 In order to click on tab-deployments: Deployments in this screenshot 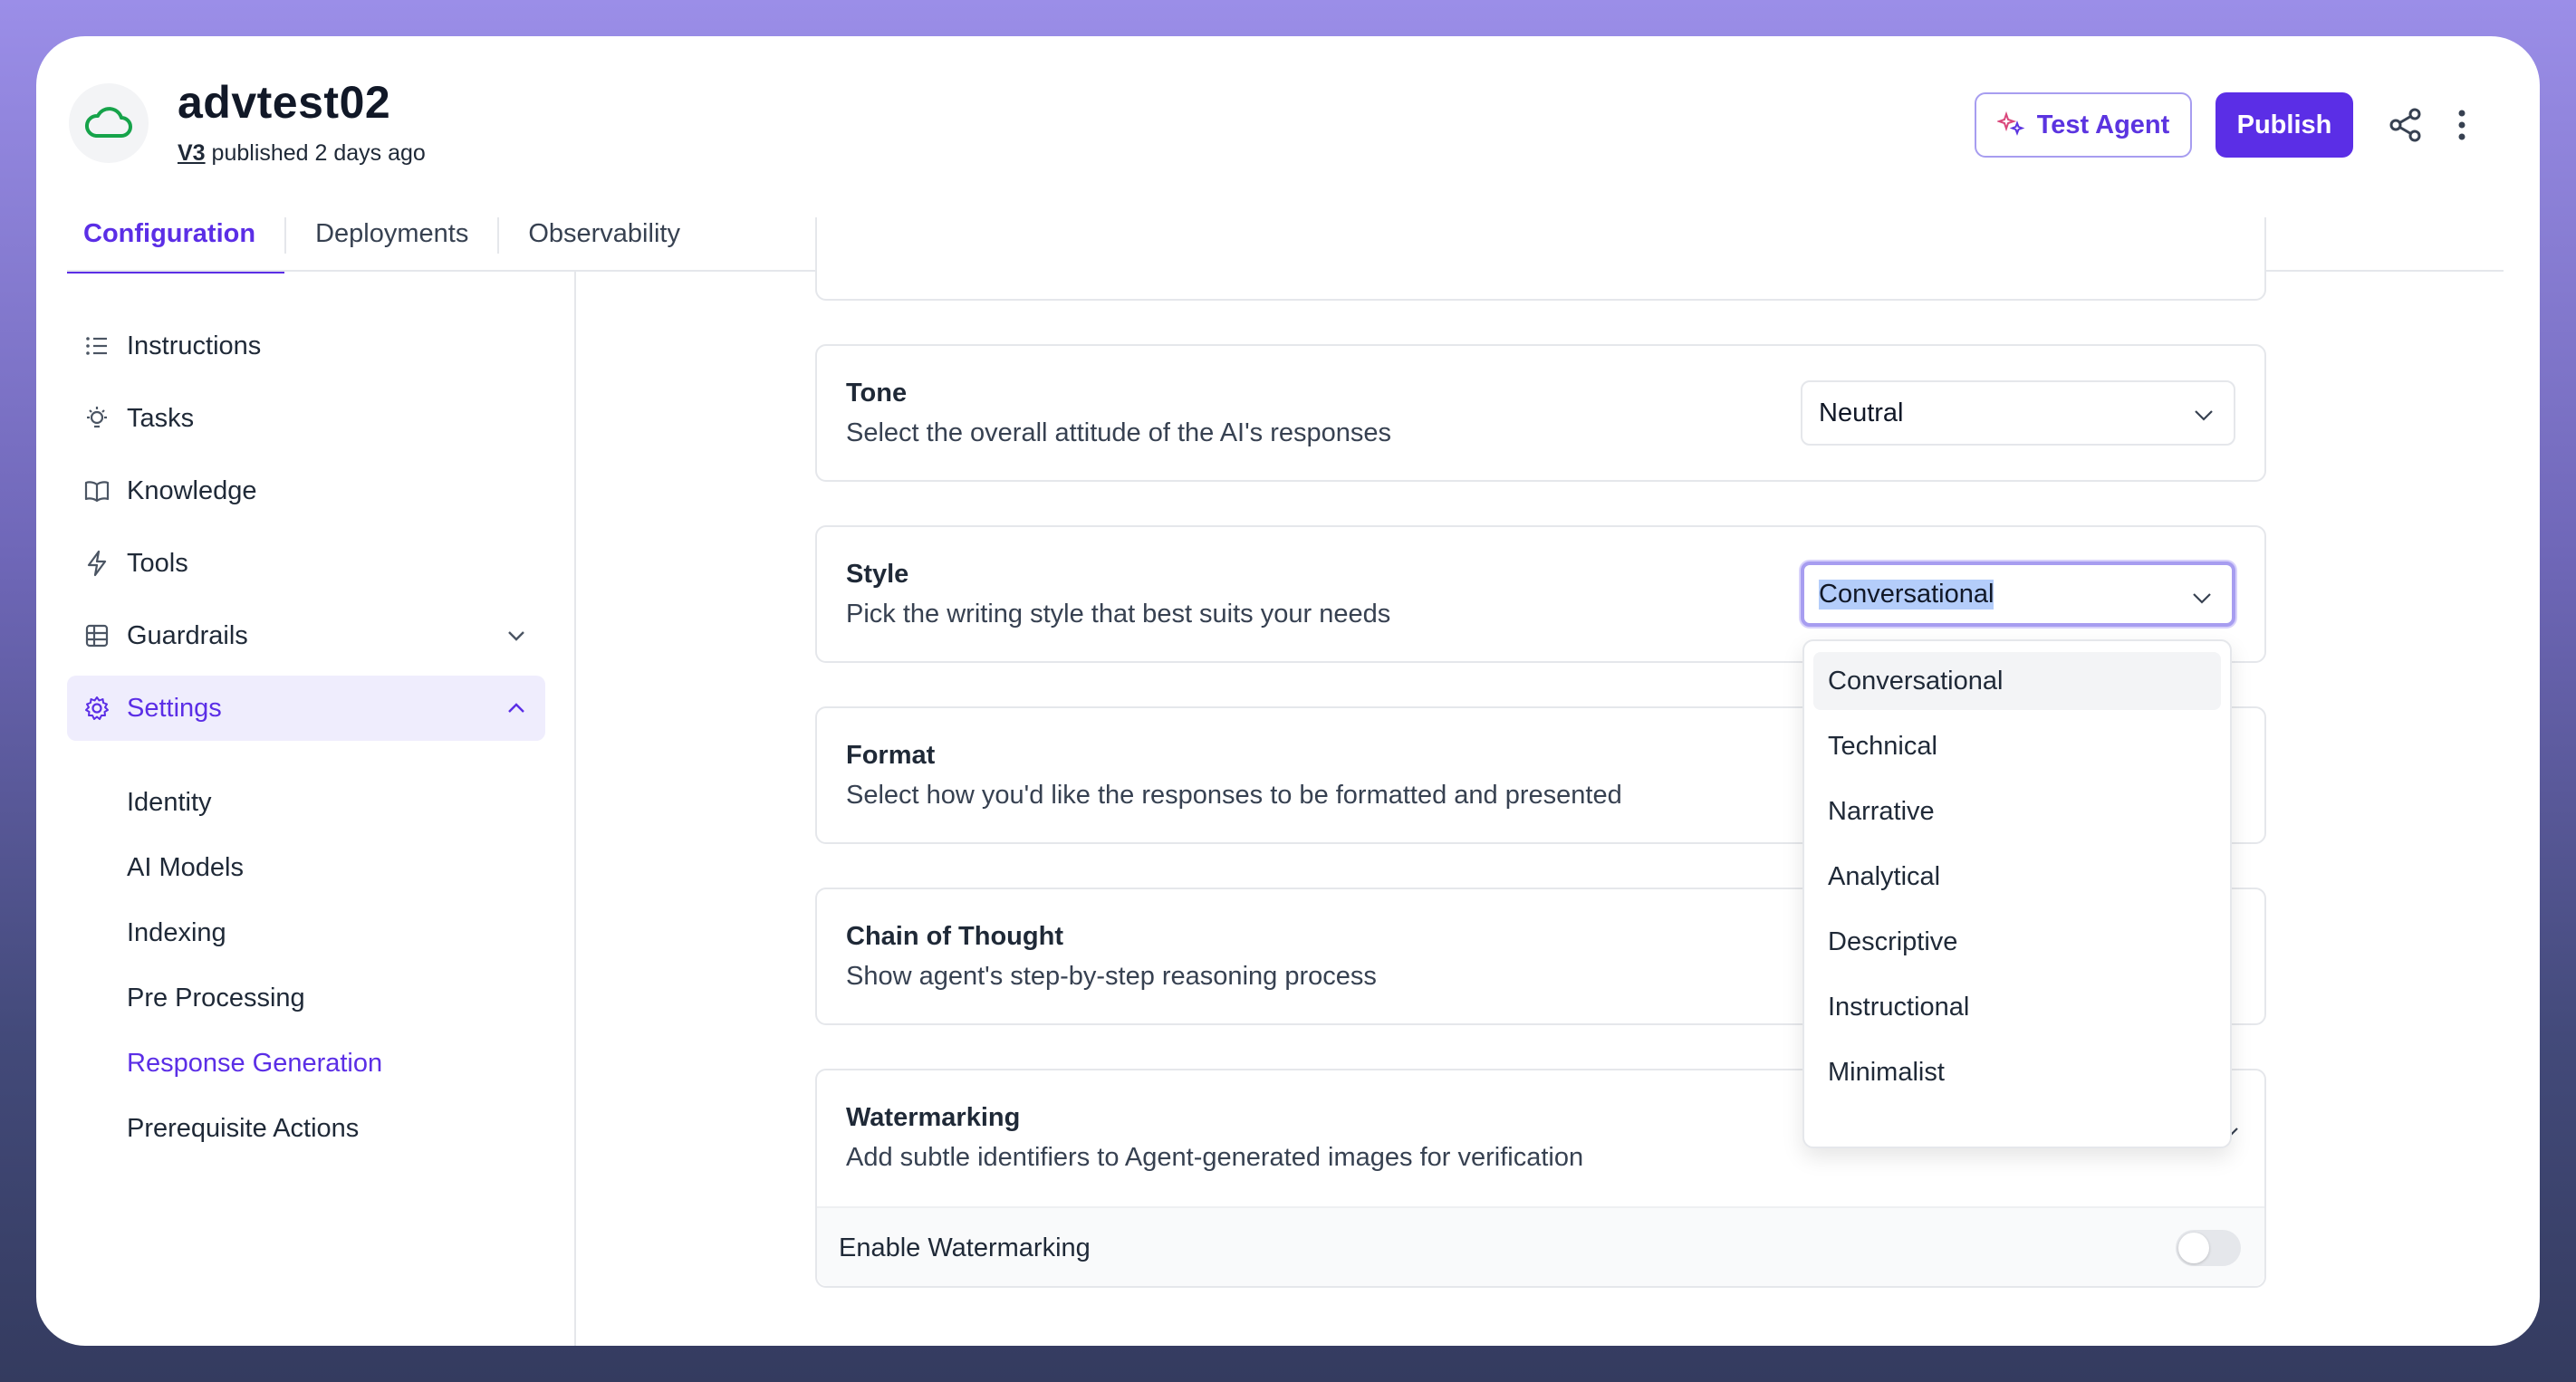, I will do `click(391, 239)`.